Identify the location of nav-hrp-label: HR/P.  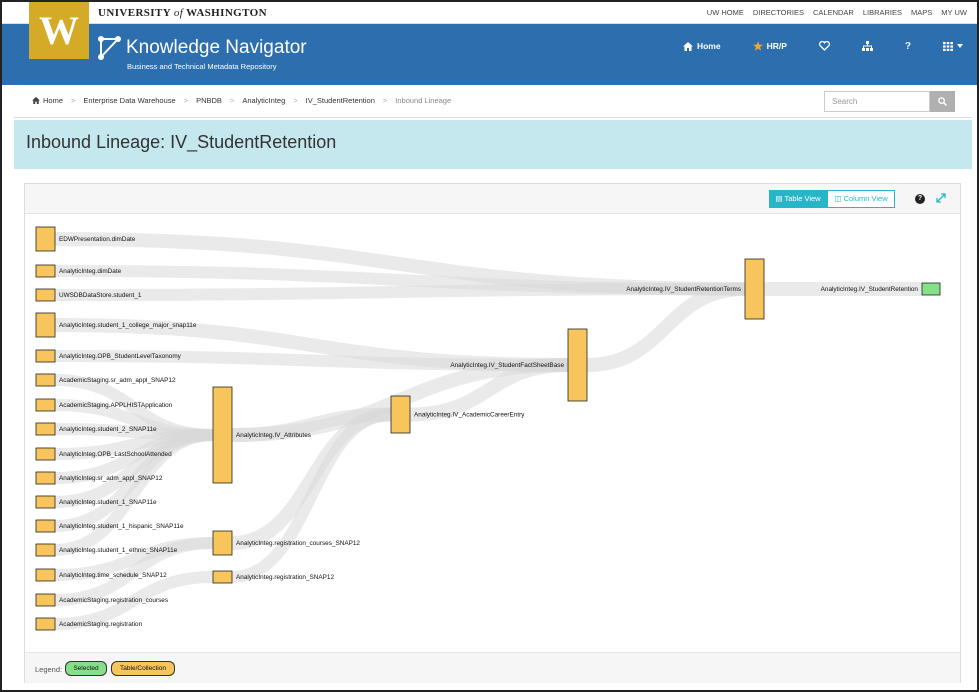
(776, 46).